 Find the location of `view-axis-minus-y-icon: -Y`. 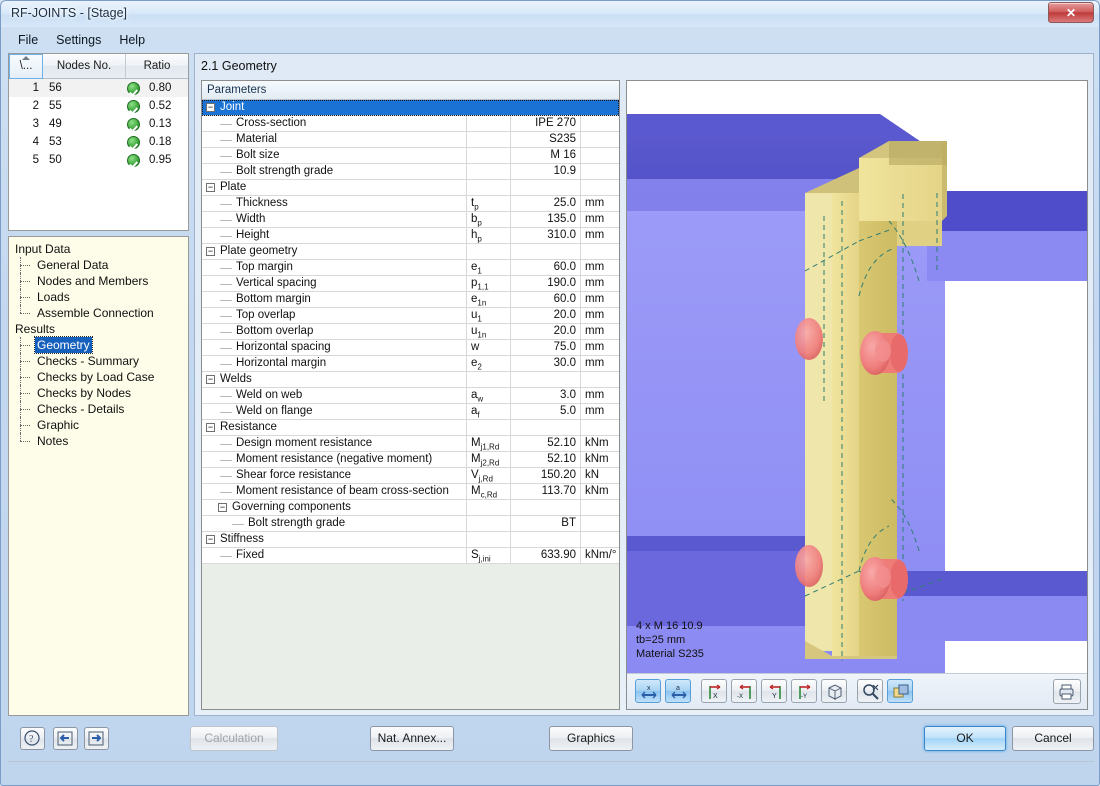

view-axis-minus-y-icon: -Y is located at coordinates (804, 691).